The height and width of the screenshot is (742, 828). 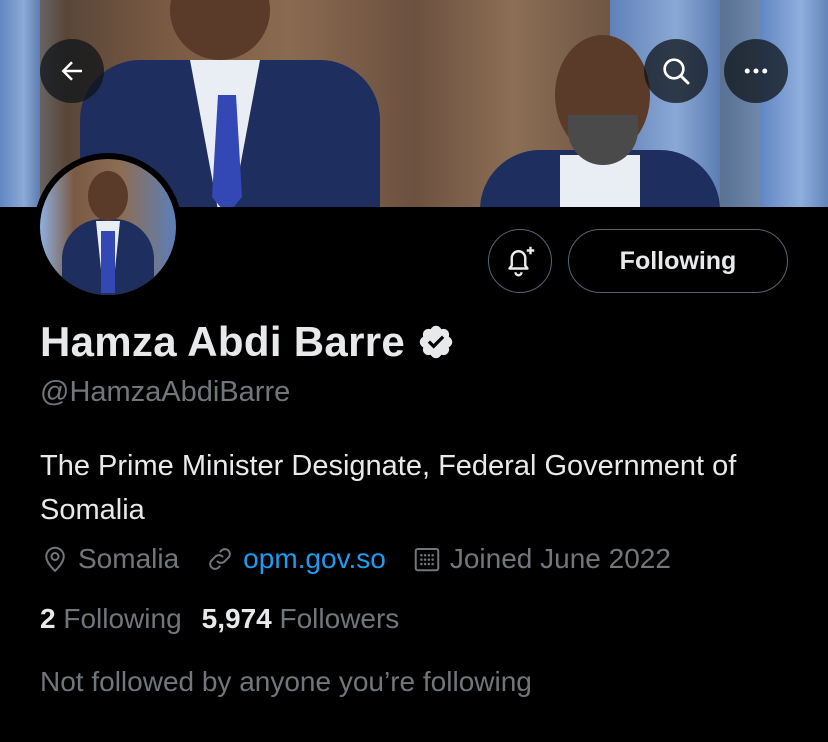 What do you see at coordinates (223, 341) in the screenshot?
I see `profile-name: Hamza Abdi Barre` at bounding box center [223, 341].